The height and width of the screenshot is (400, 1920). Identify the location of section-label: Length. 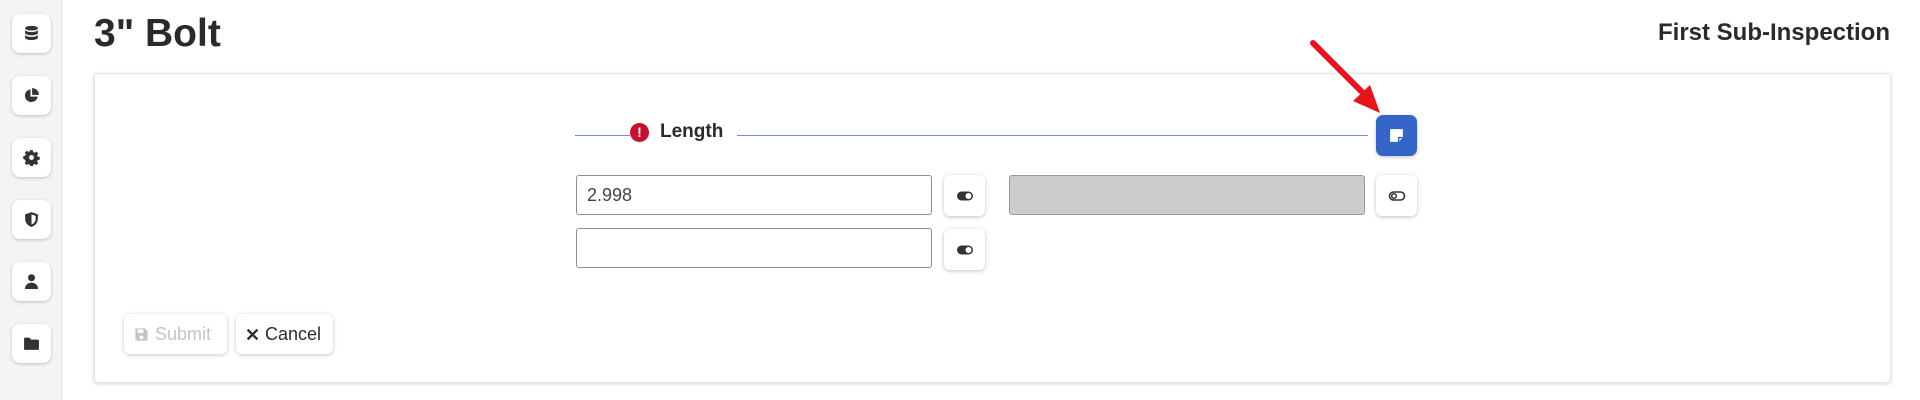
(692, 131).